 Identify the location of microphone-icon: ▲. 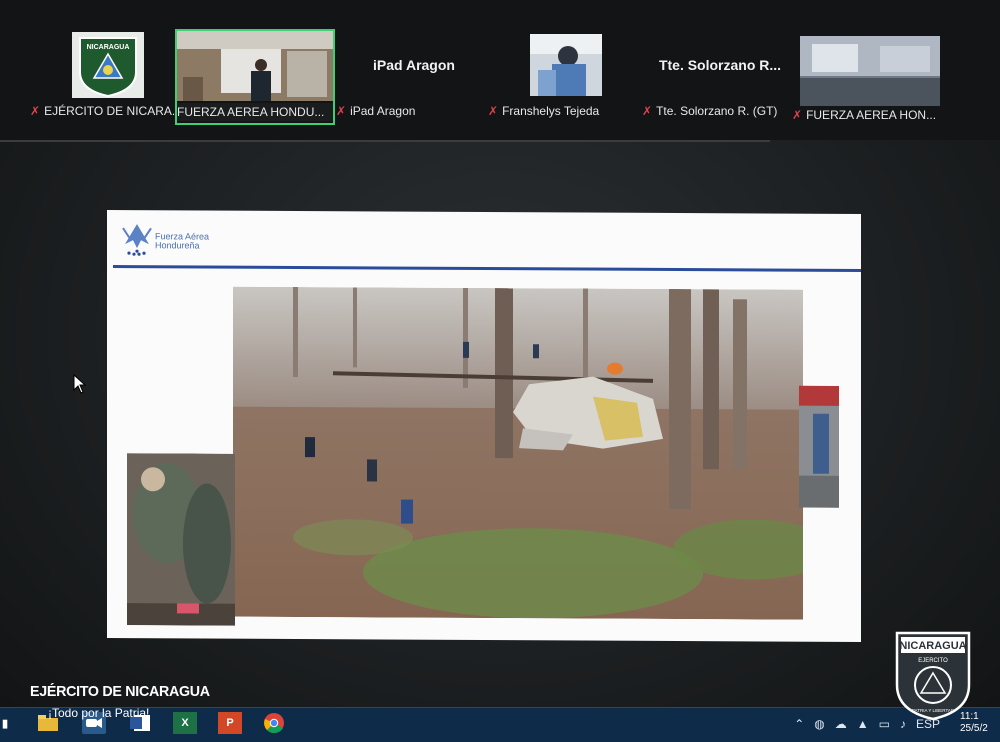
(863, 724).